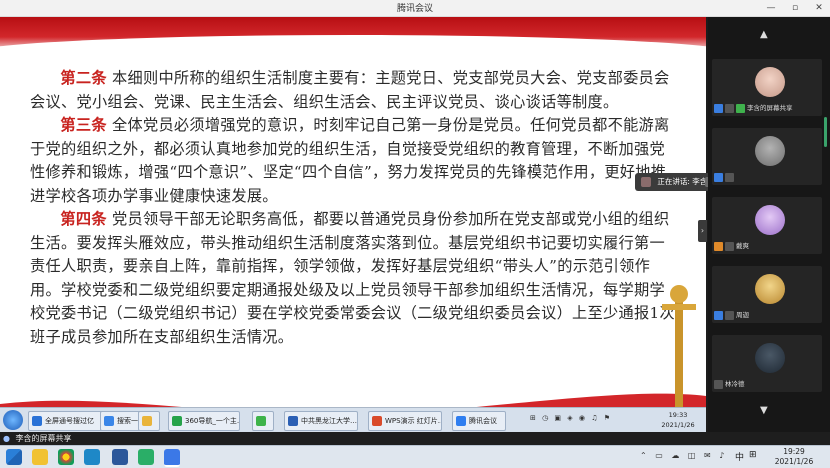  I want to click on article-label: 第二条, so click(83, 78).